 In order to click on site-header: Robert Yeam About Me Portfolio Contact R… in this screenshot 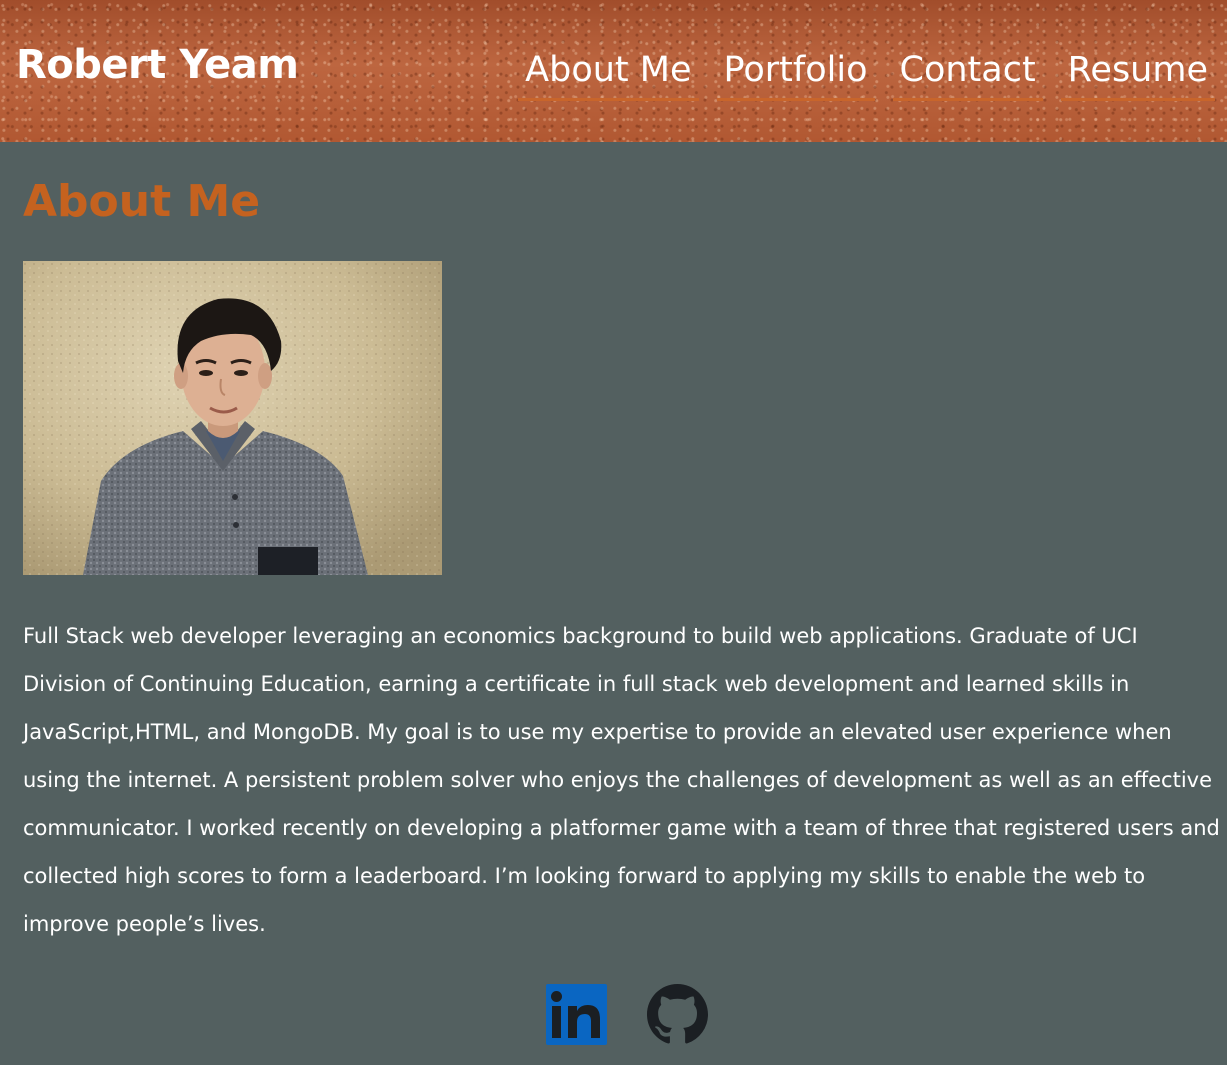, I will do `click(613, 71)`.